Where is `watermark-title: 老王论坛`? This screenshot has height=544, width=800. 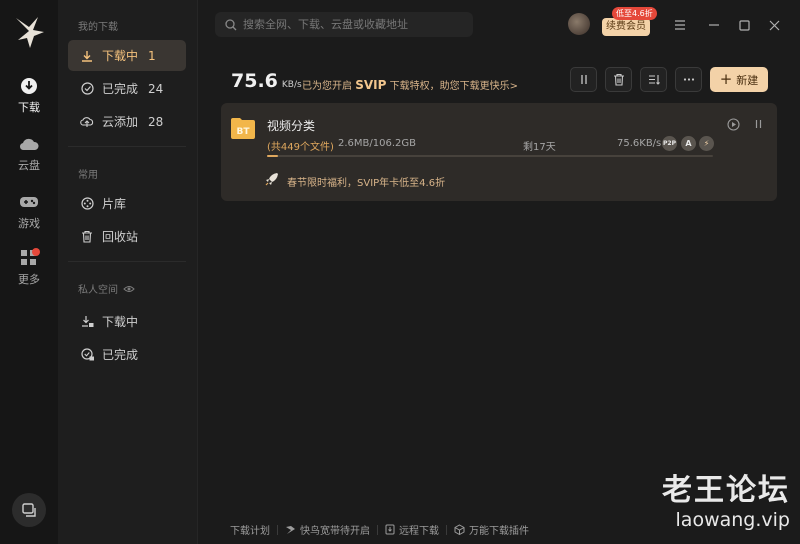 watermark-title: 老王论坛 is located at coordinates (726, 490).